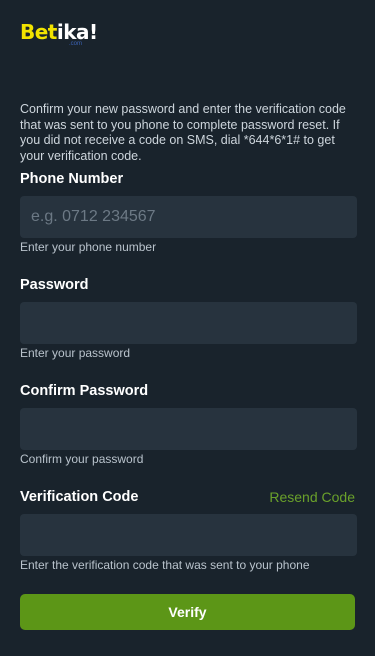 Image resolution: width=375 pixels, height=656 pixels. I want to click on phone-number-label: Phone Number, so click(72, 179).